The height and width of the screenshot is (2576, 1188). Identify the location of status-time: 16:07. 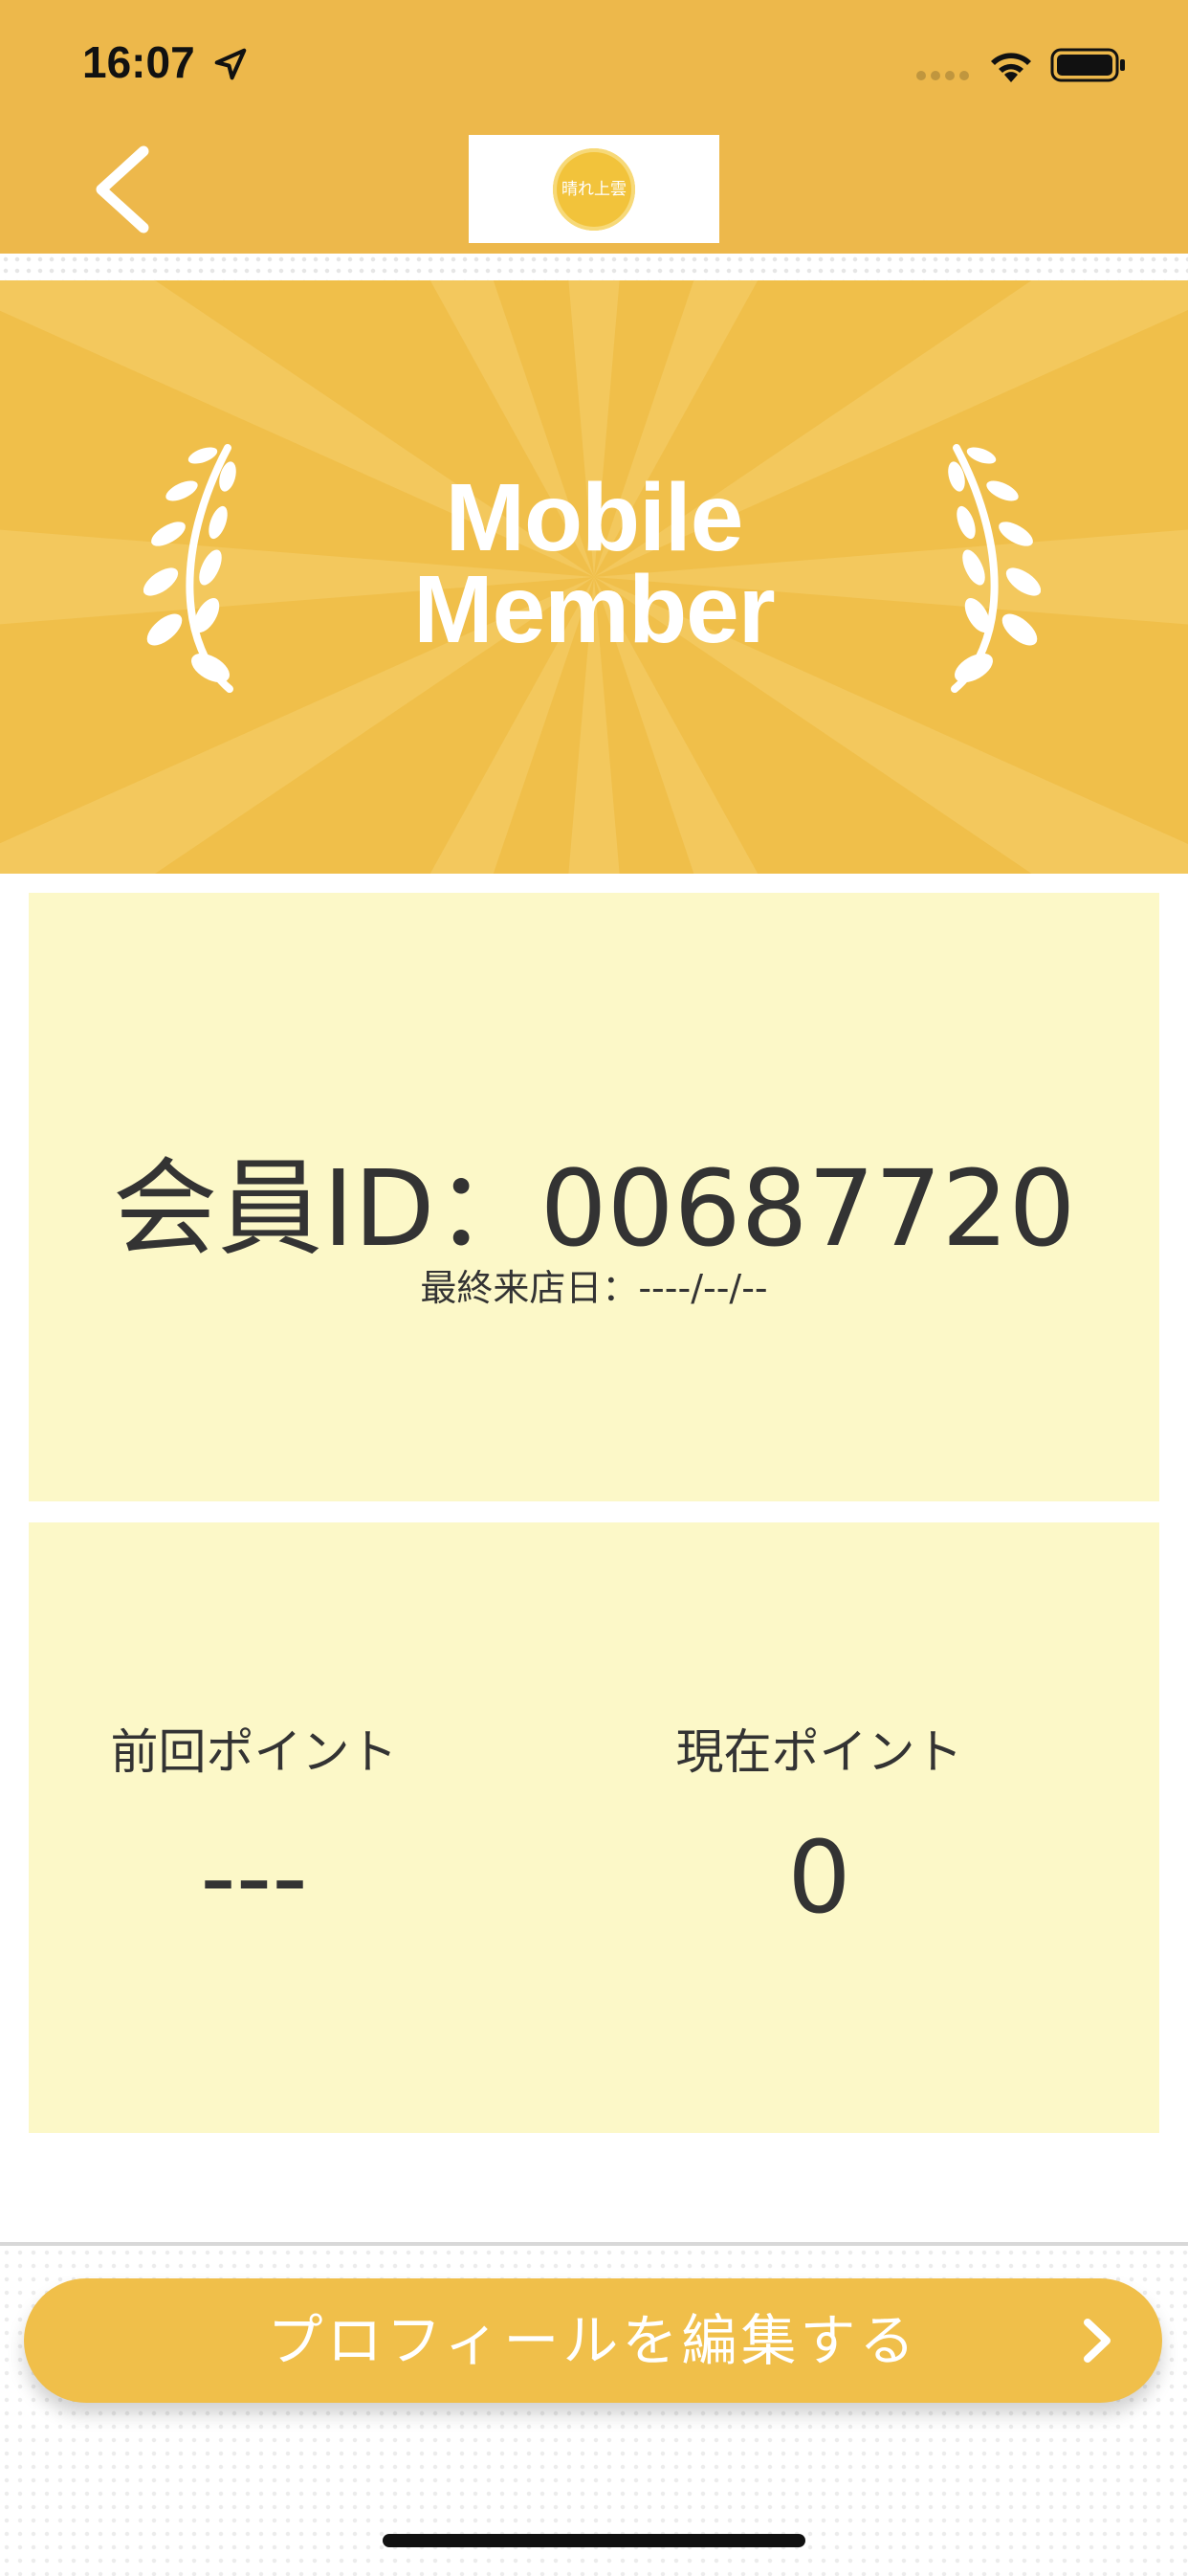
(138, 62).